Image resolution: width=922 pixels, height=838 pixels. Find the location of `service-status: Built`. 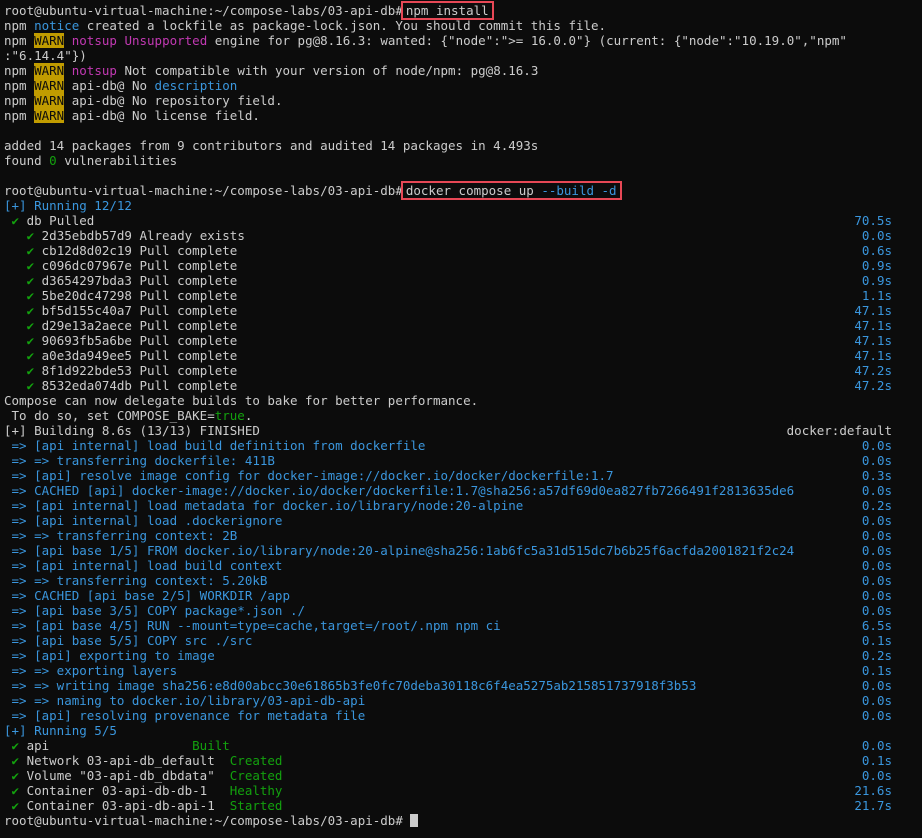

service-status: Built is located at coordinates (211, 745).